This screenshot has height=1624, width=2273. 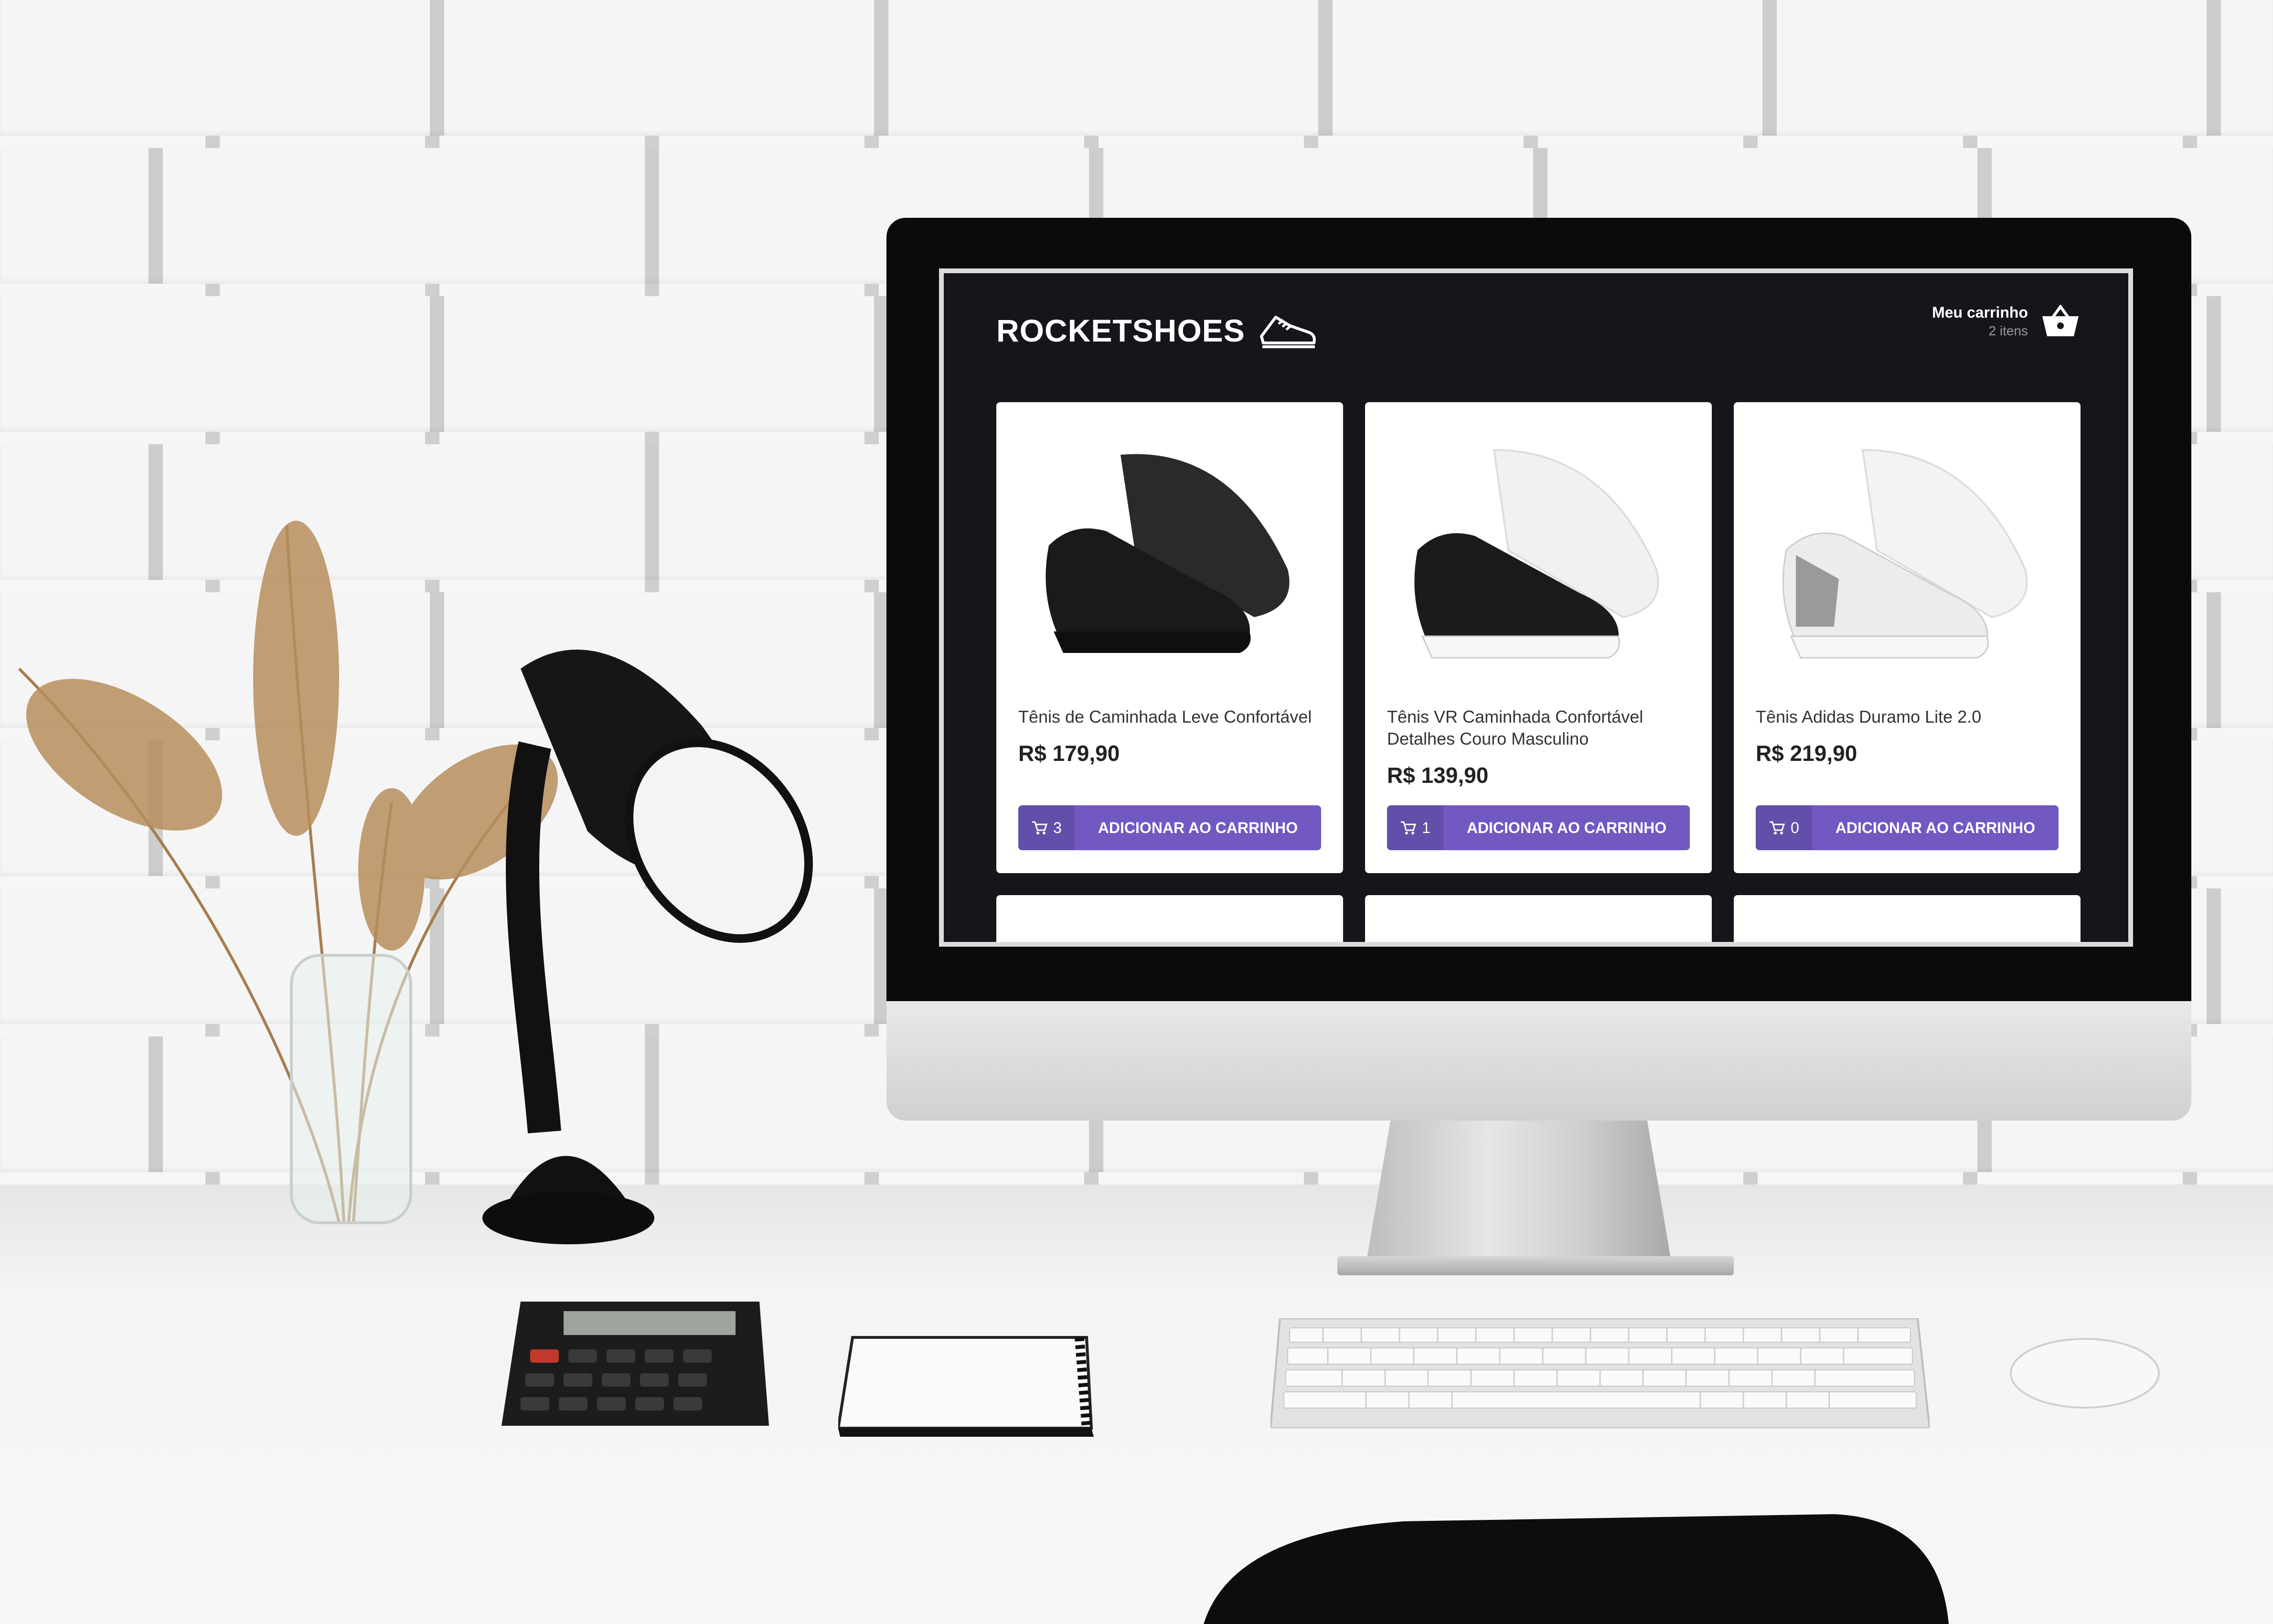 I want to click on store-logo-text: ROCKETSHOES, so click(x=1120, y=331).